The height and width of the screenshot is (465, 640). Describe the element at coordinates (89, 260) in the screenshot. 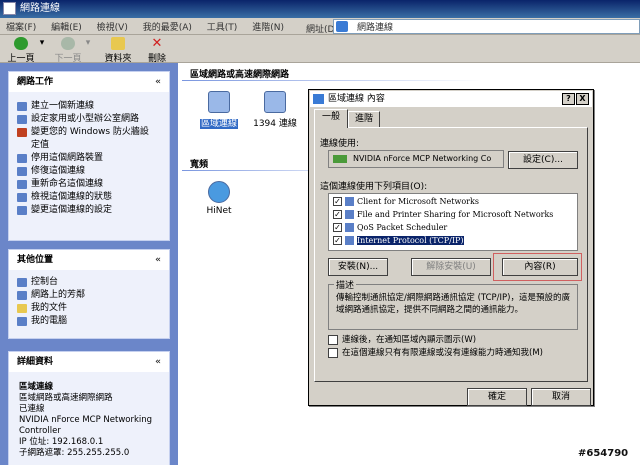

I see `other-places-header: 其他位置 «` at that location.